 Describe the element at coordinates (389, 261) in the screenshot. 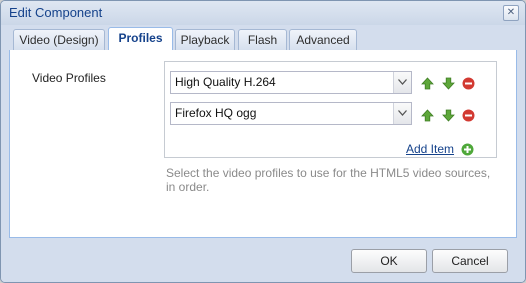

I see `ok-button: OK` at that location.